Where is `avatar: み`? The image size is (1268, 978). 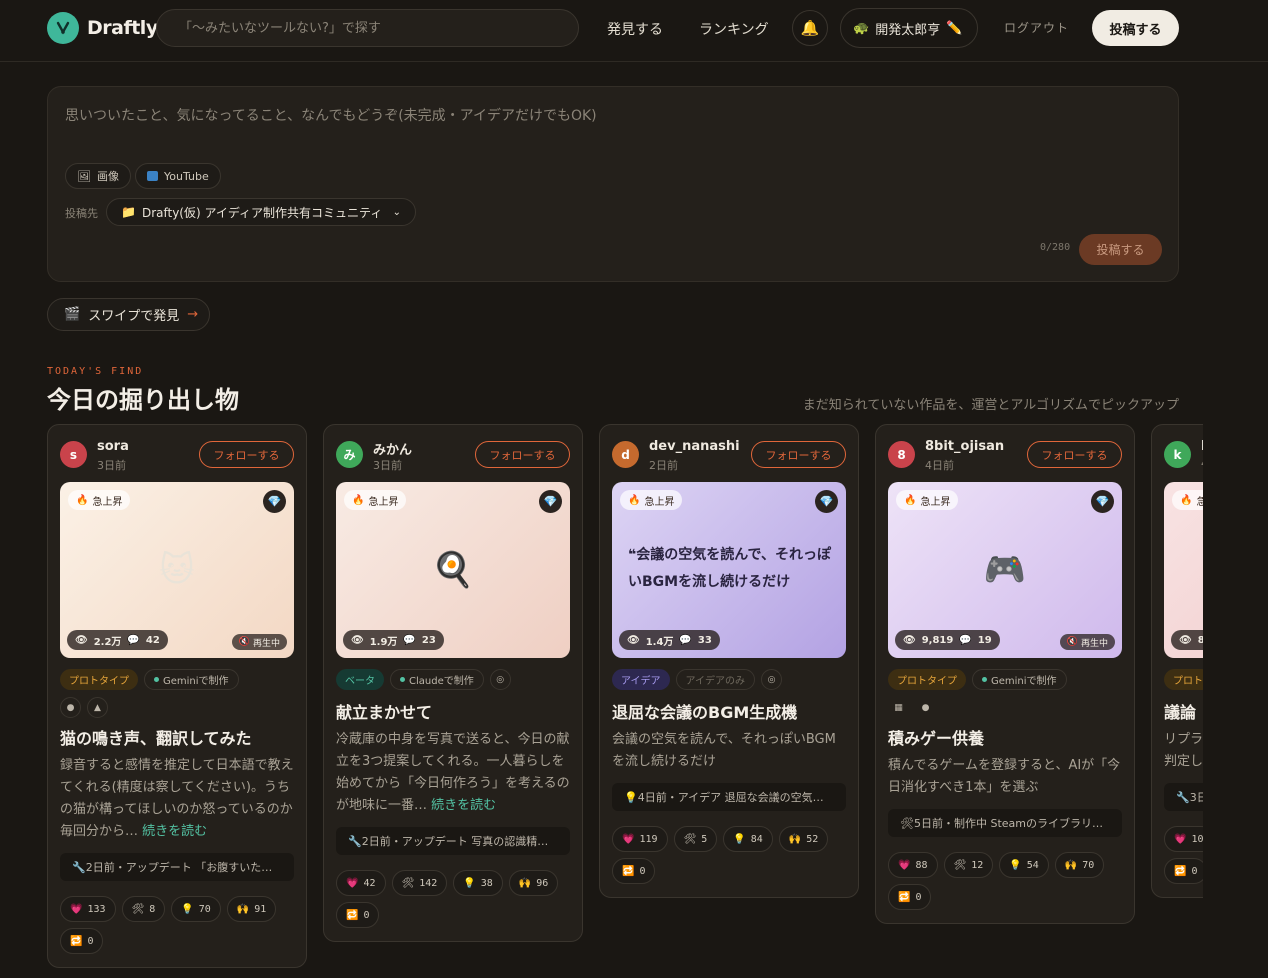
avatar: み is located at coordinates (349, 454).